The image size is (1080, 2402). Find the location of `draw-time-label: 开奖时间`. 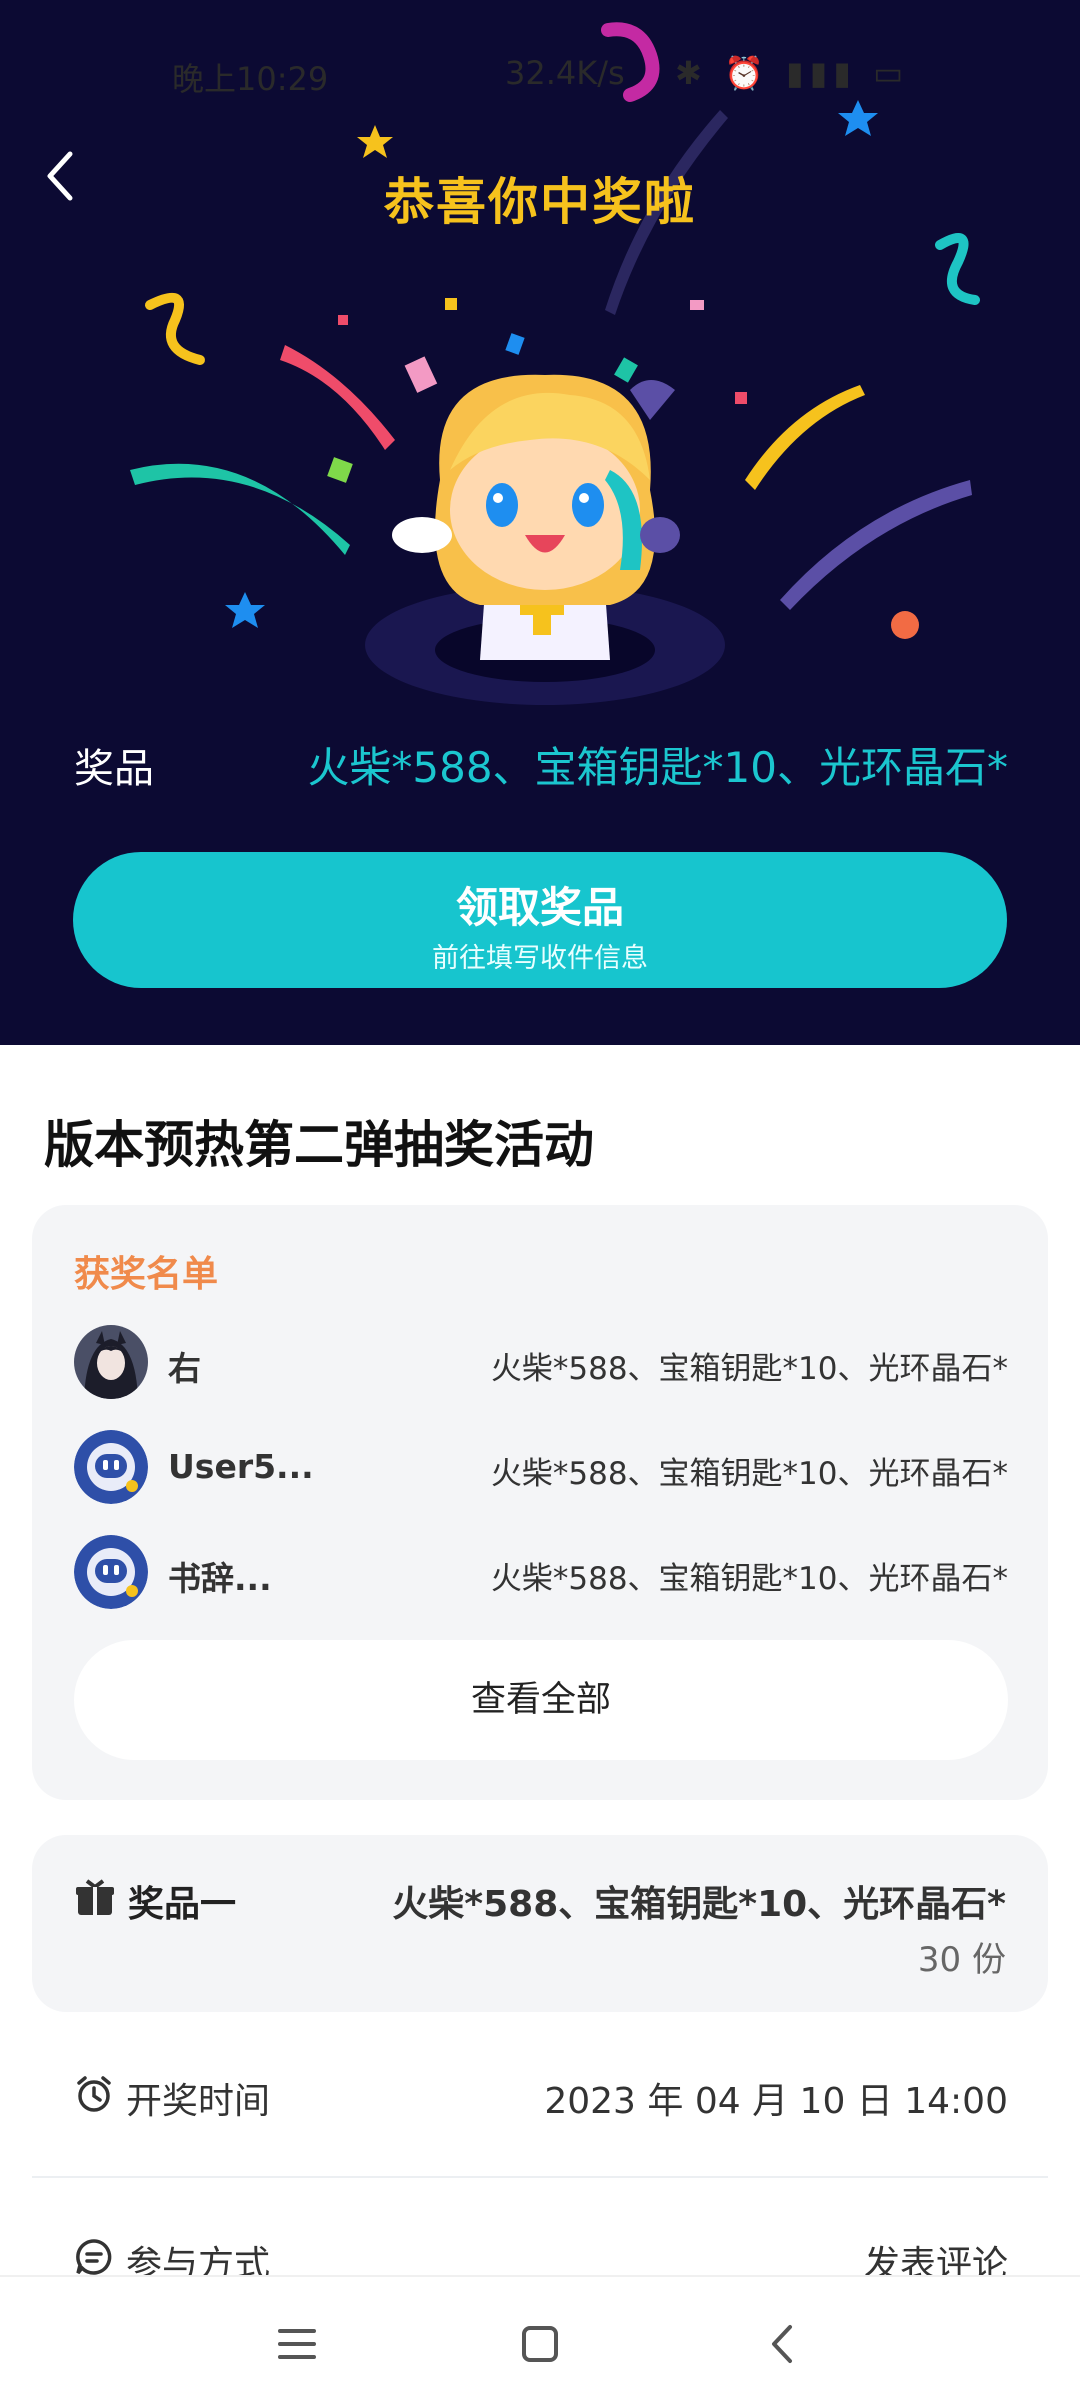

draw-time-label: 开奖时间 is located at coordinates (198, 2101).